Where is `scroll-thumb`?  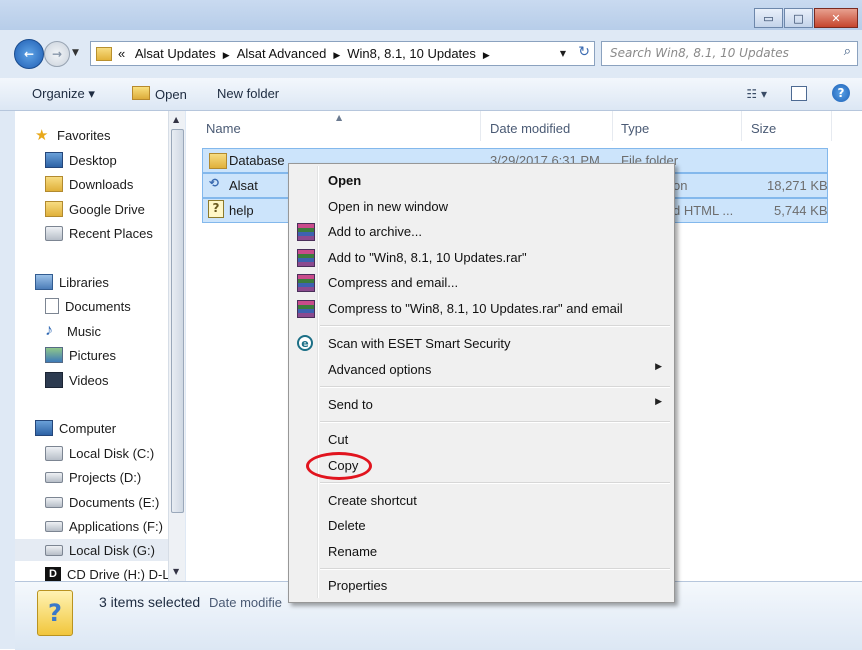 scroll-thumb is located at coordinates (177, 321).